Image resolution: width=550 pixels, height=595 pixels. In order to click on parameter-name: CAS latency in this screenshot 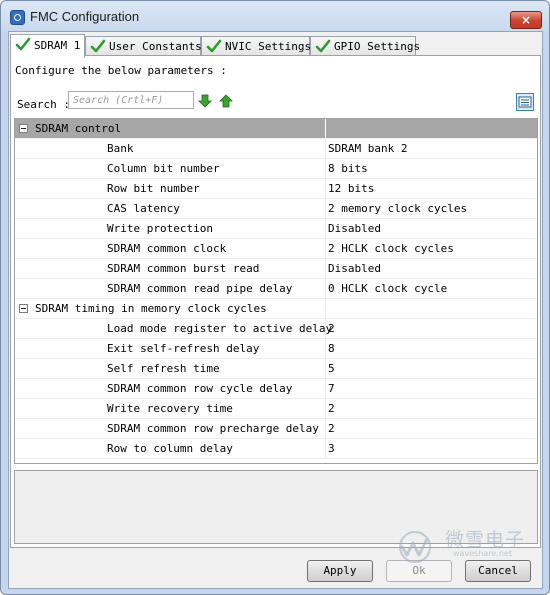, I will do `click(143, 208)`.